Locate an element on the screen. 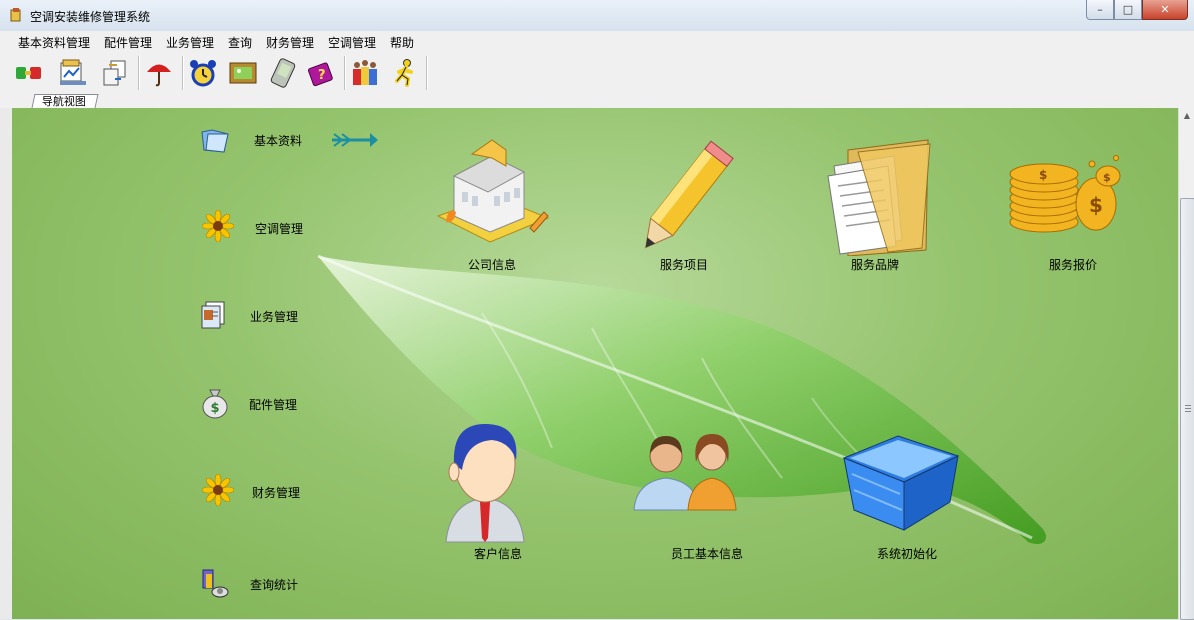  menu-aircon: 空调管理 is located at coordinates (352, 42).